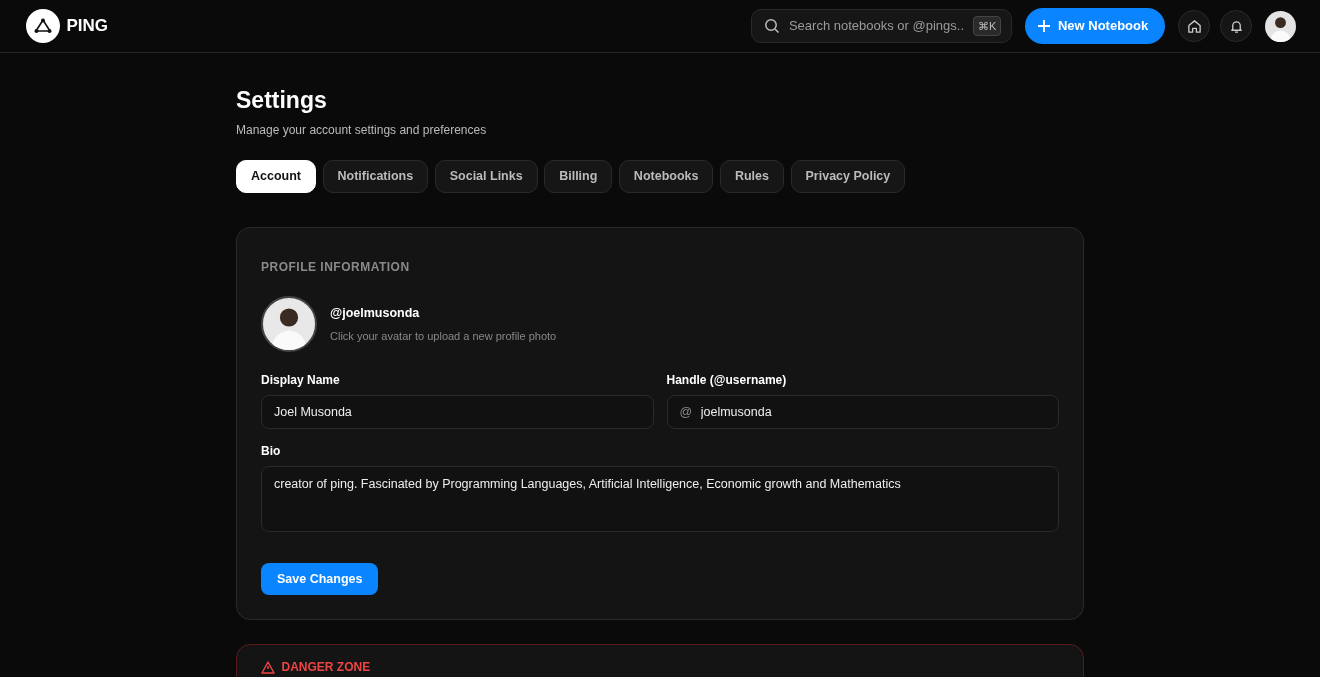 Image resolution: width=1320 pixels, height=677 pixels. I want to click on settings-tab: Account, so click(276, 177).